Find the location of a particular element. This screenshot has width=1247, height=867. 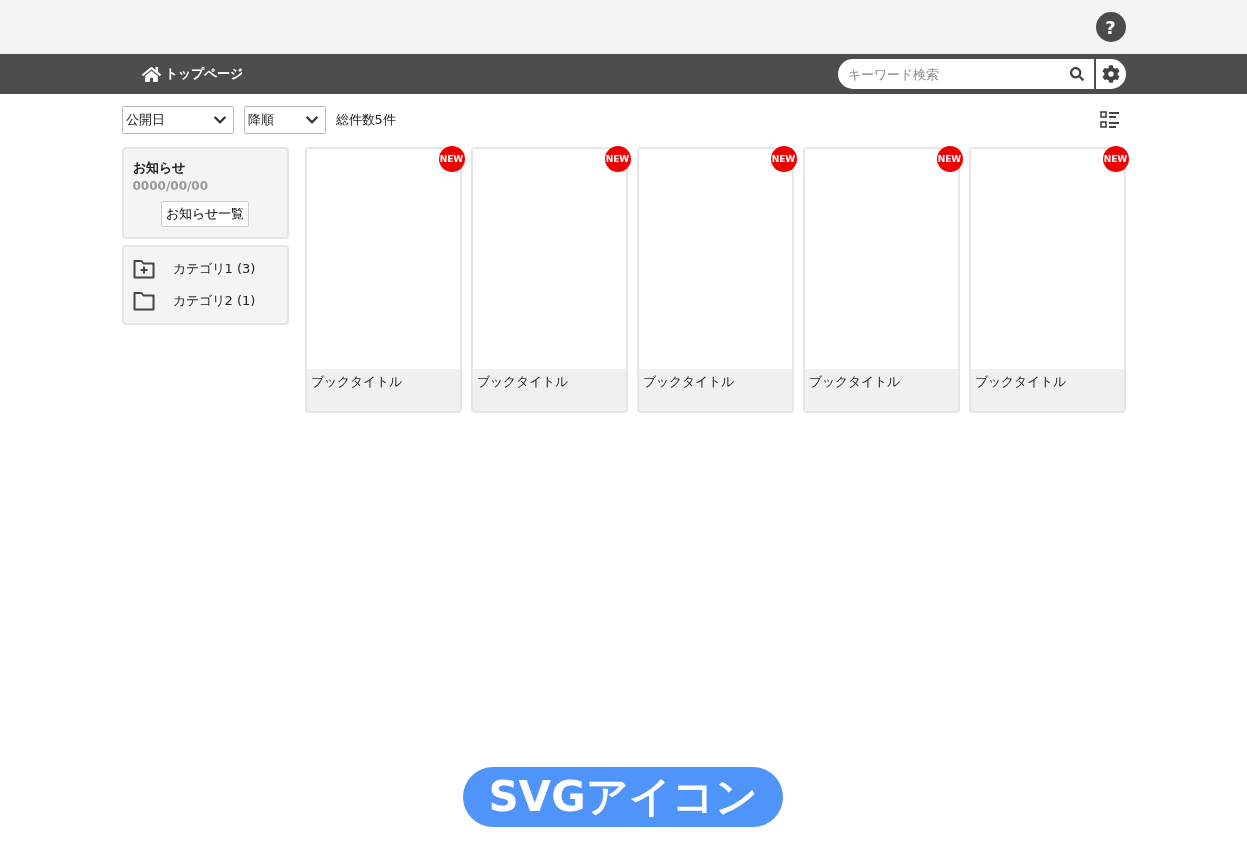

settings-icon is located at coordinates (1110, 74).